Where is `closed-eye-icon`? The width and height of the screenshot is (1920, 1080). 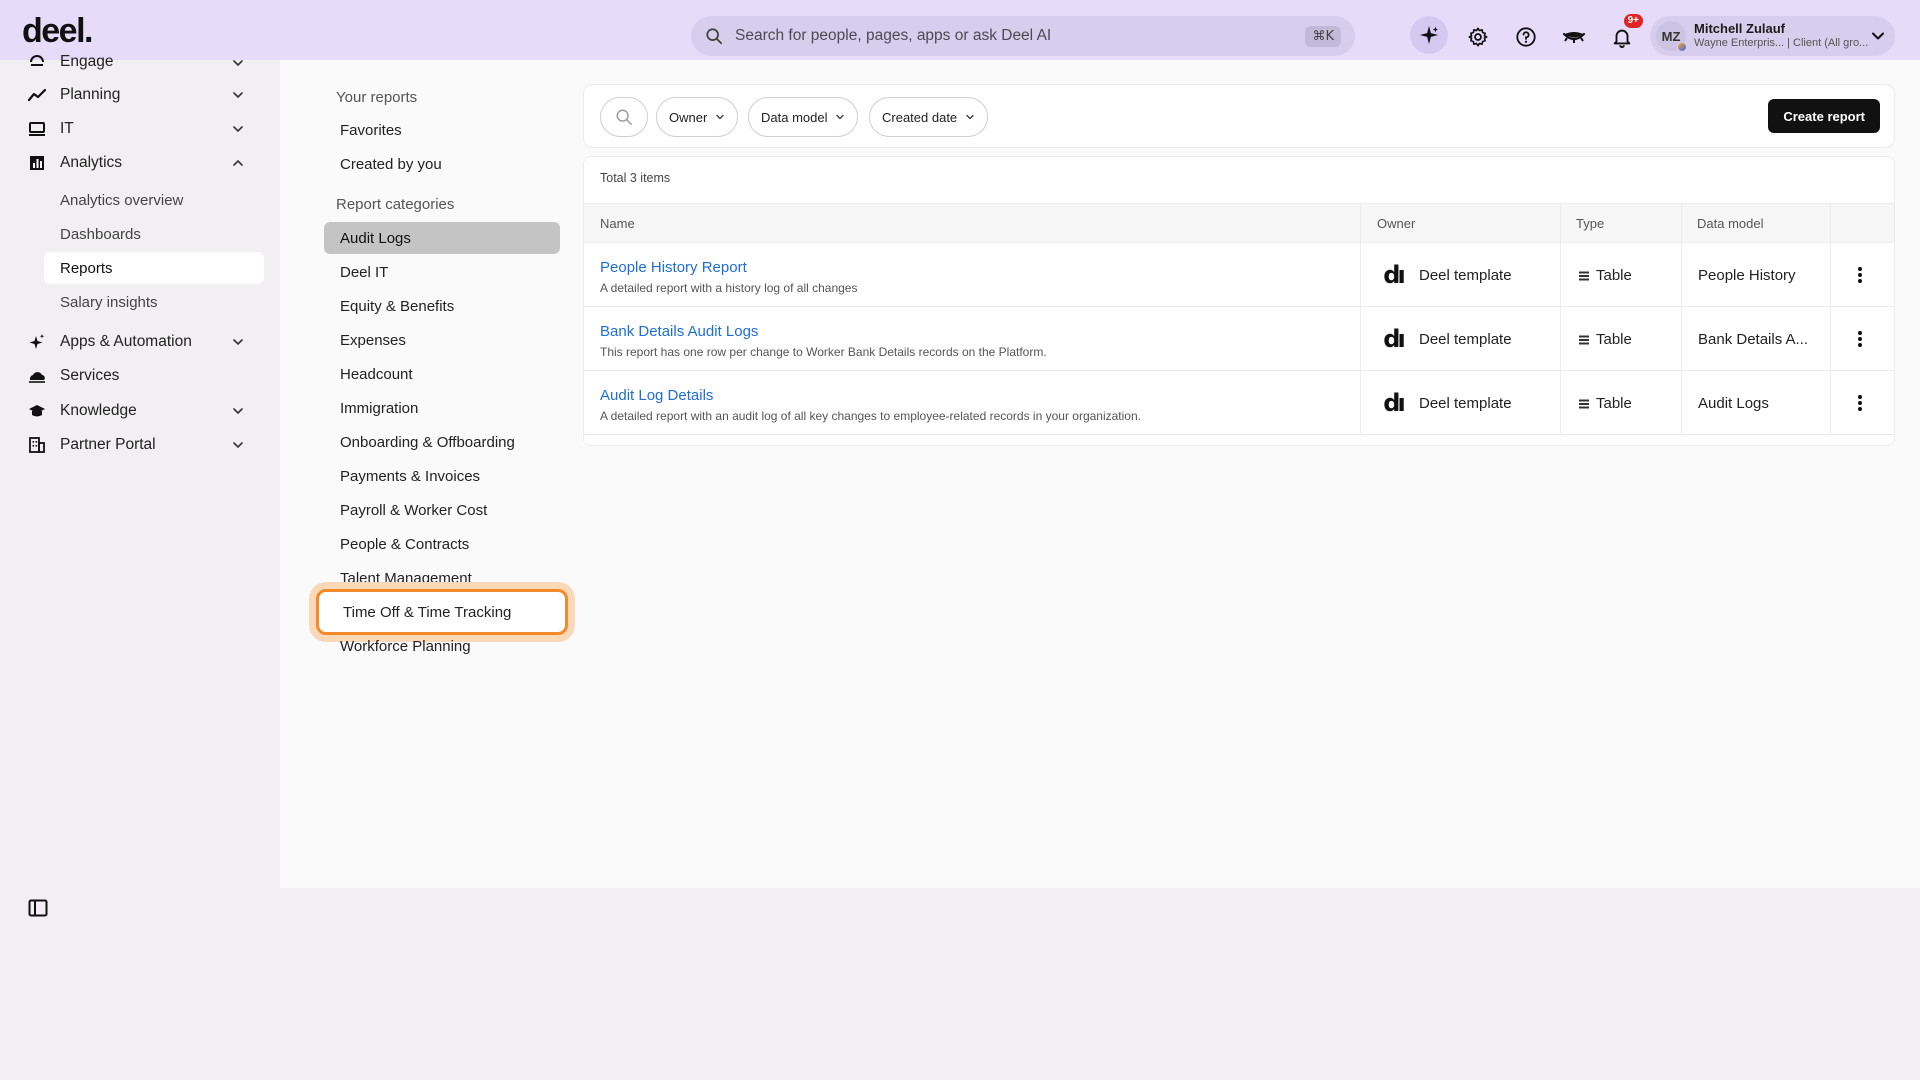 closed-eye-icon is located at coordinates (1574, 37).